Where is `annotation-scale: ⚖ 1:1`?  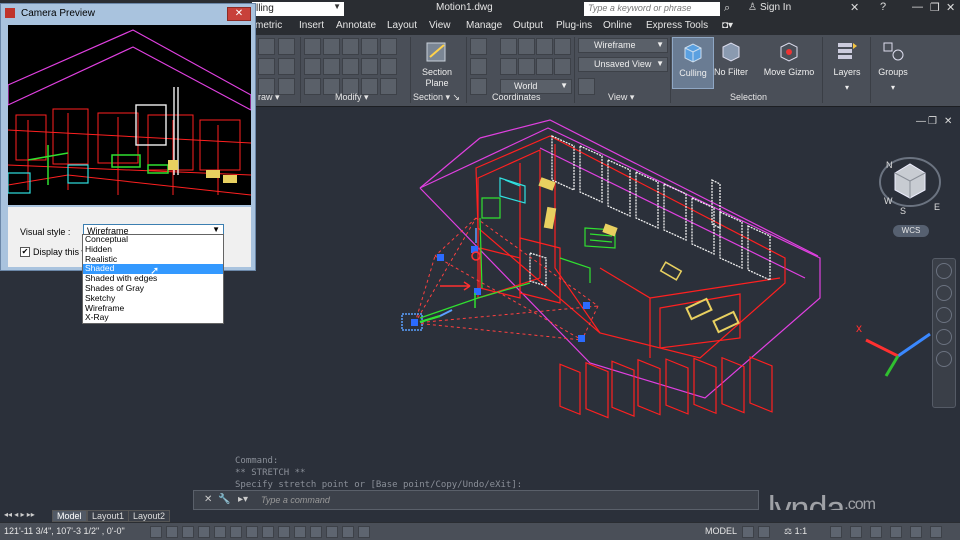 annotation-scale: ⚖ 1:1 is located at coordinates (795, 531).